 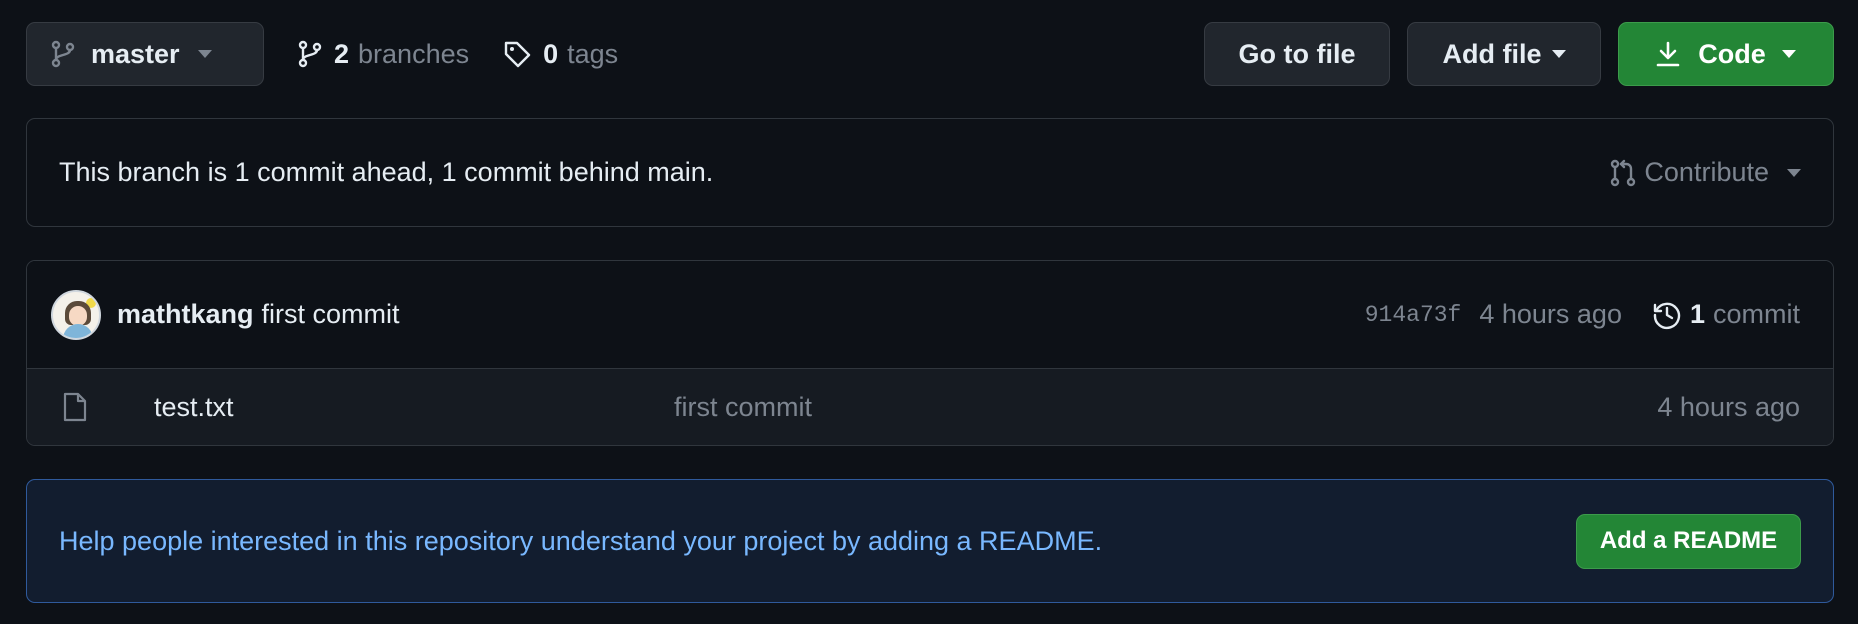 I want to click on commit-author: mathtkang, so click(x=185, y=314).